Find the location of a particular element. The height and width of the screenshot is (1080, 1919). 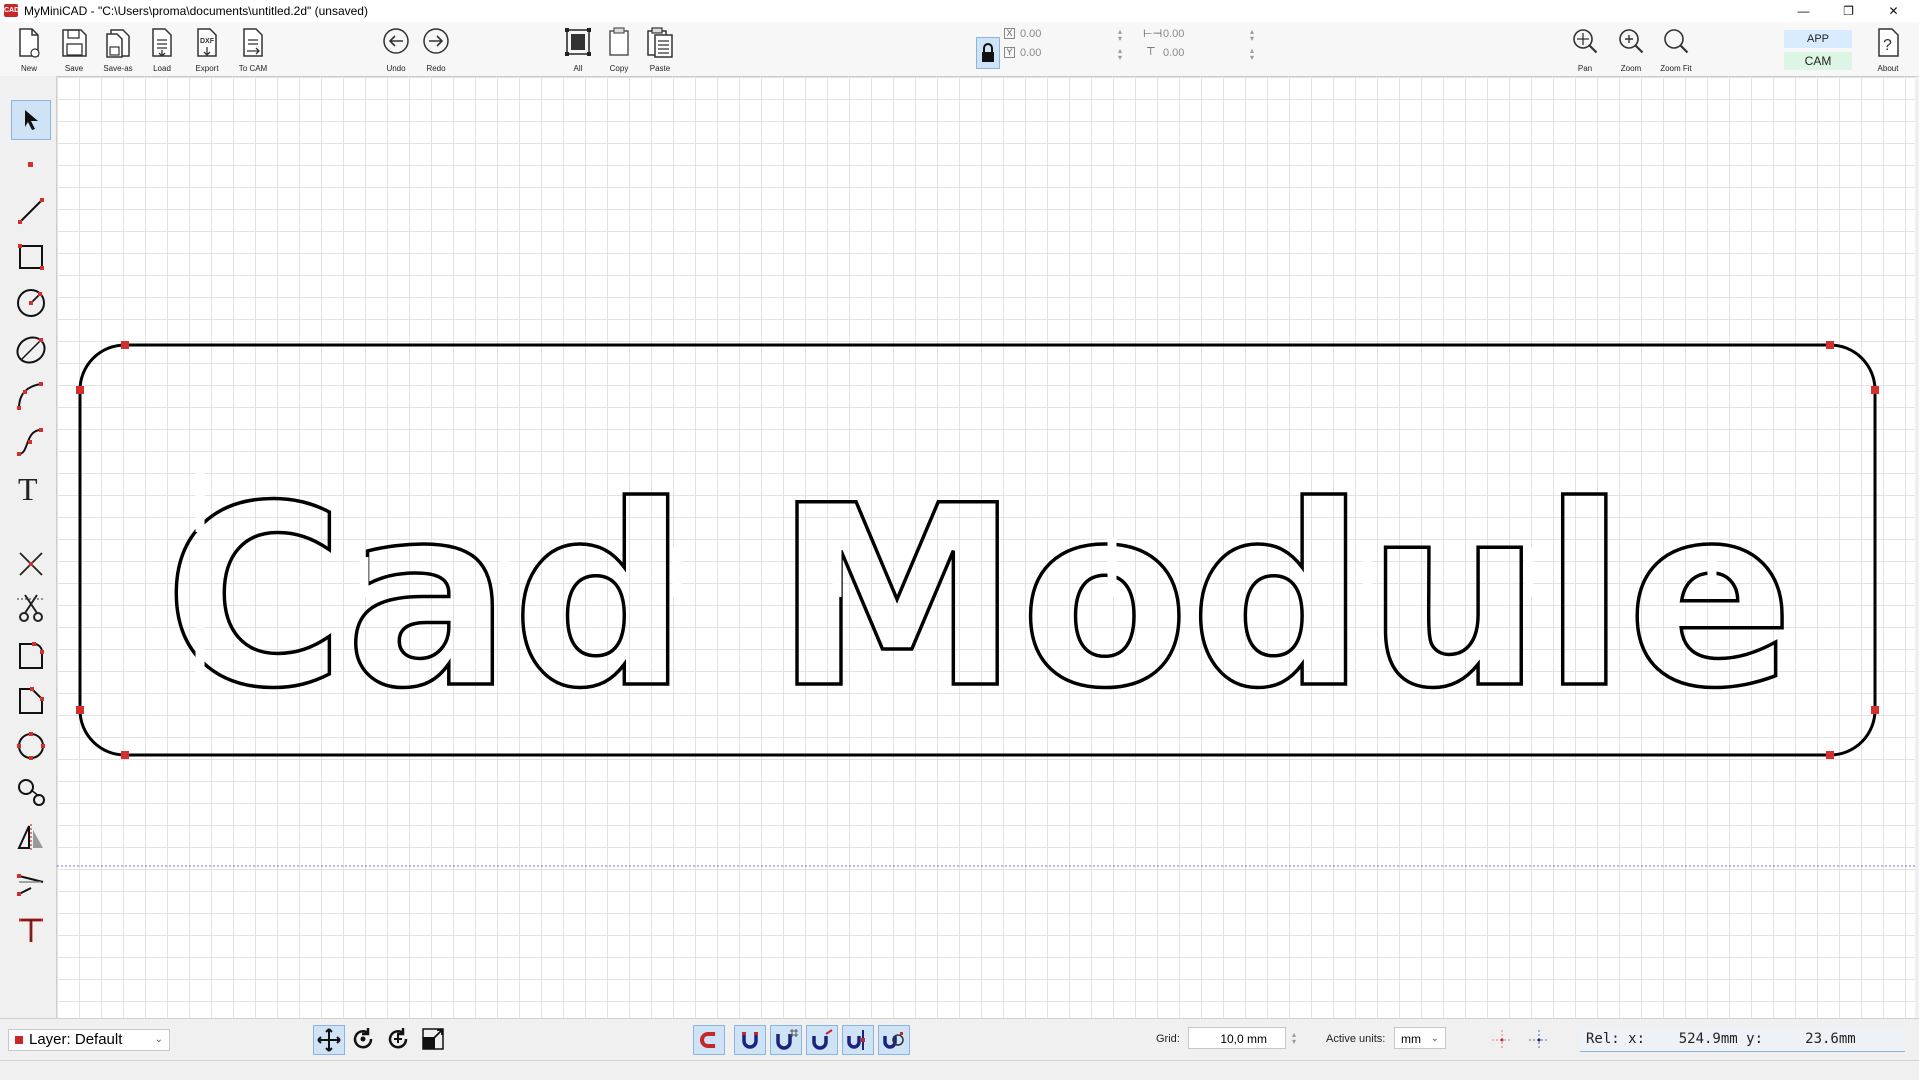

move-arrows-icon is located at coordinates (329, 1040).